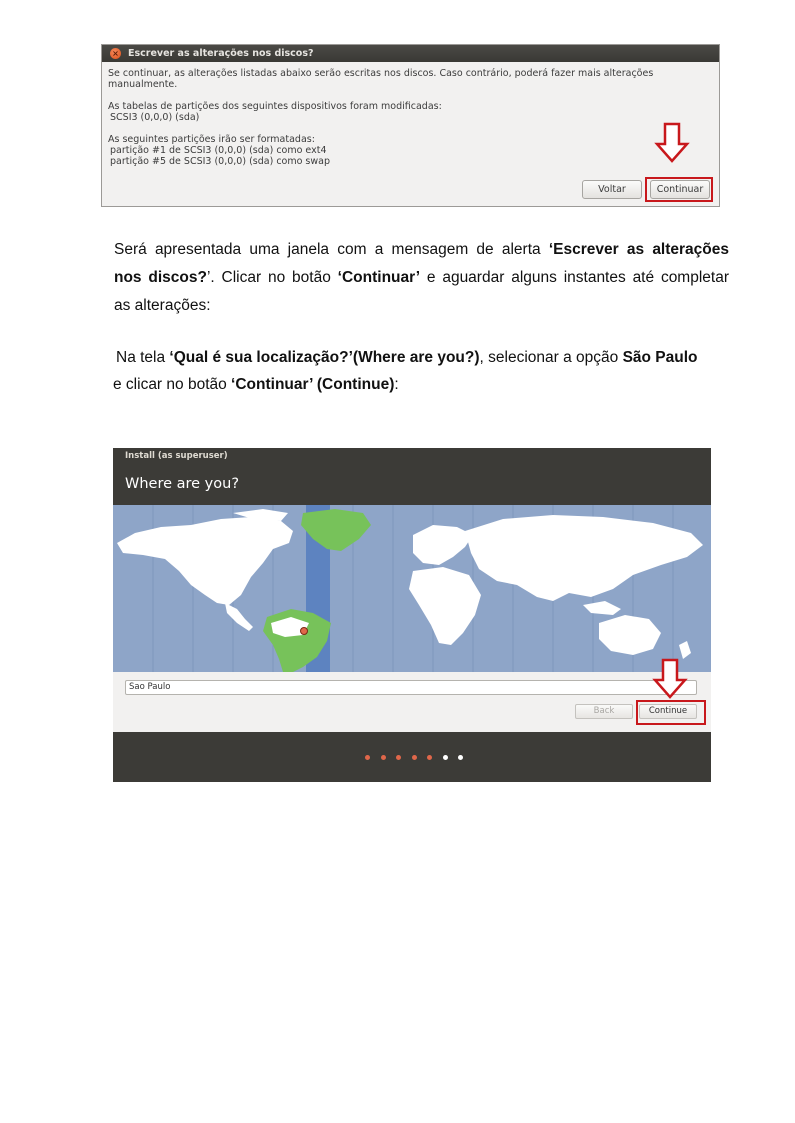 This screenshot has height=1123, width=795. Describe the element at coordinates (221, 53) in the screenshot. I see `dialog-title: Escrever as alterações nos discos?` at that location.